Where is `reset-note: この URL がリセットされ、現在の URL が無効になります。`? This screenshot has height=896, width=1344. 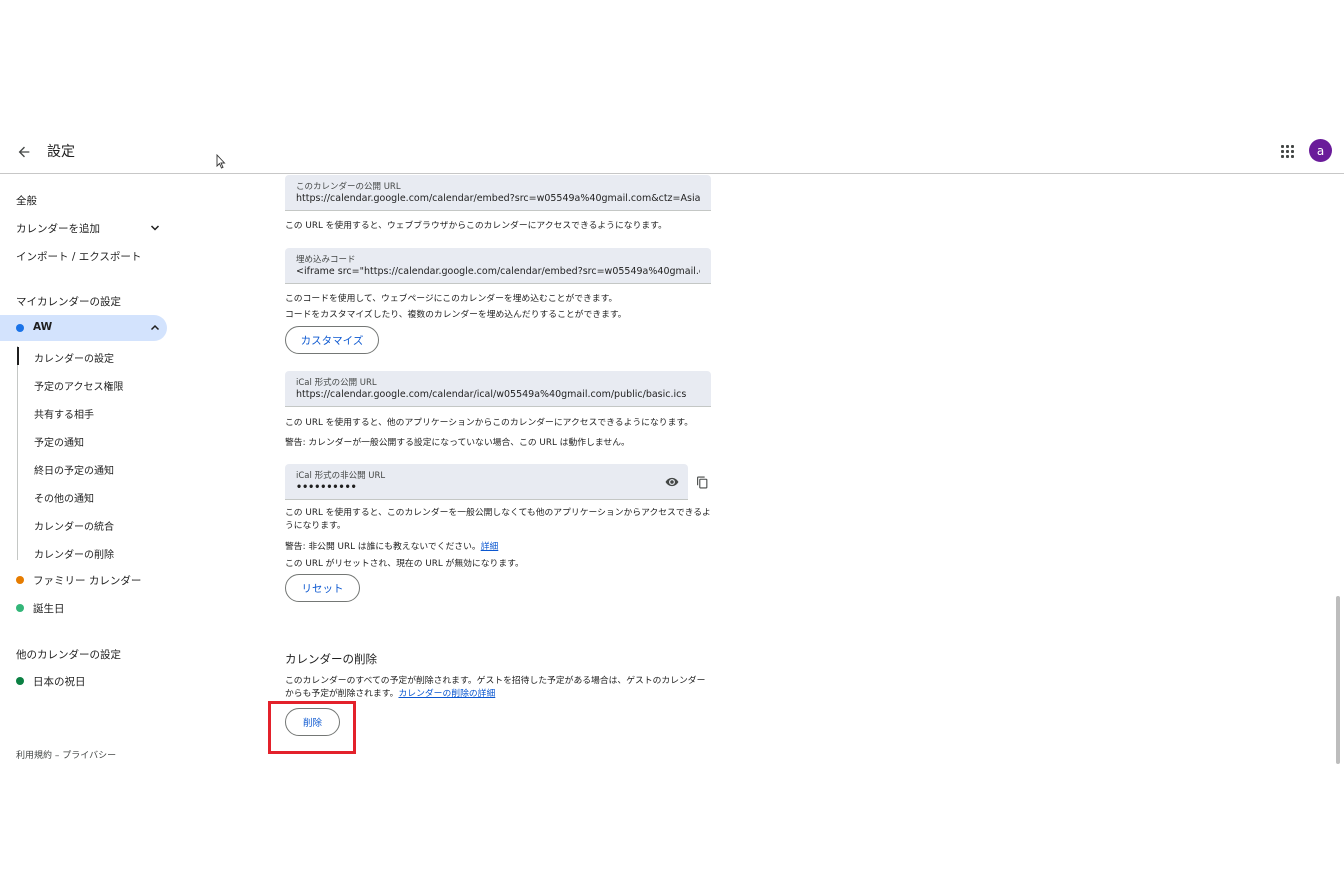
reset-note: この URL がリセットされ、現在の URL が無効になります。 is located at coordinates (404, 564).